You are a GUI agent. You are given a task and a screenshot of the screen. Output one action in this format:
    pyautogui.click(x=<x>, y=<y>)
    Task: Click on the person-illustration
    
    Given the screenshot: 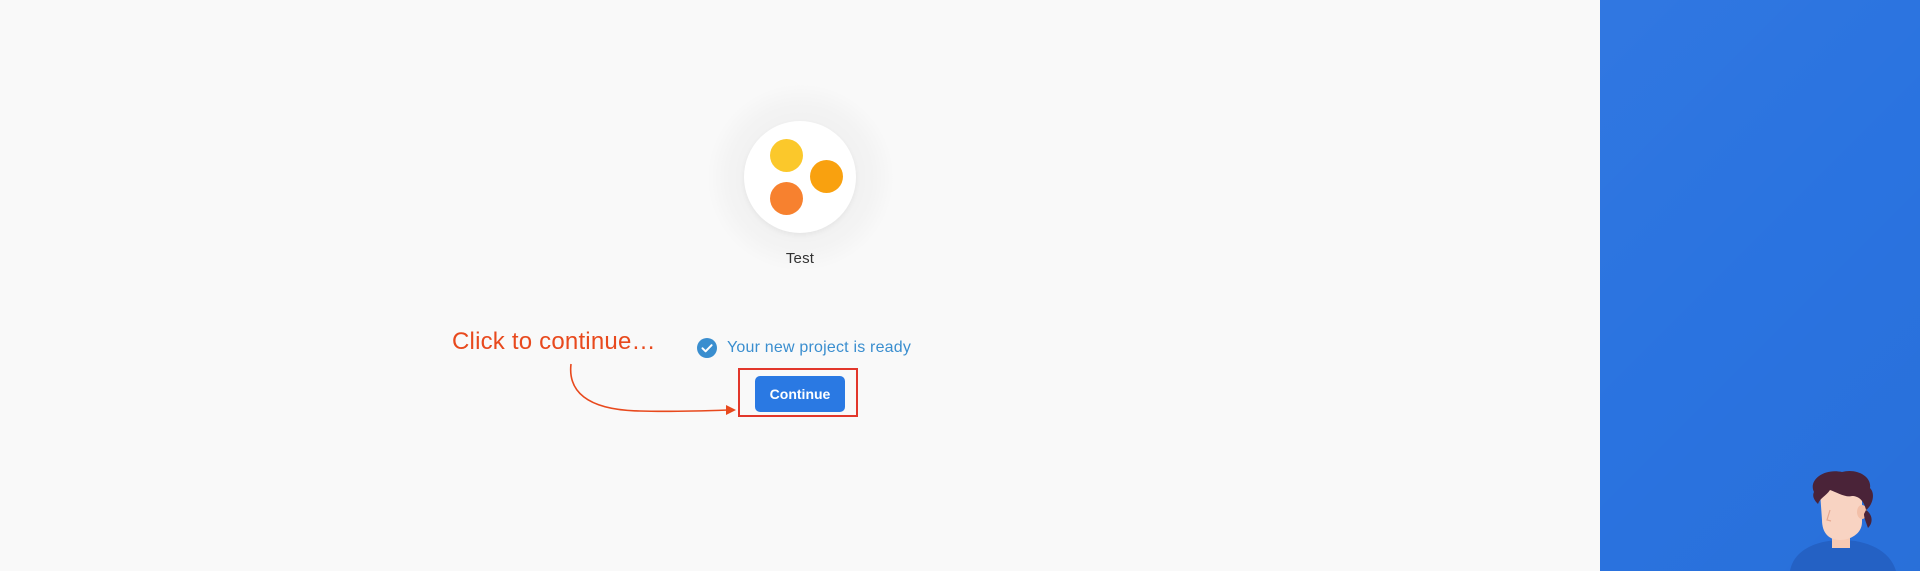 What is the action you would take?
    pyautogui.click(x=1843, y=520)
    